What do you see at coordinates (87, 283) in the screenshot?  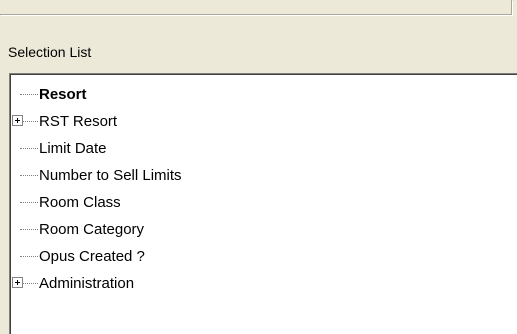 I see `tree-item-label: Administration` at bounding box center [87, 283].